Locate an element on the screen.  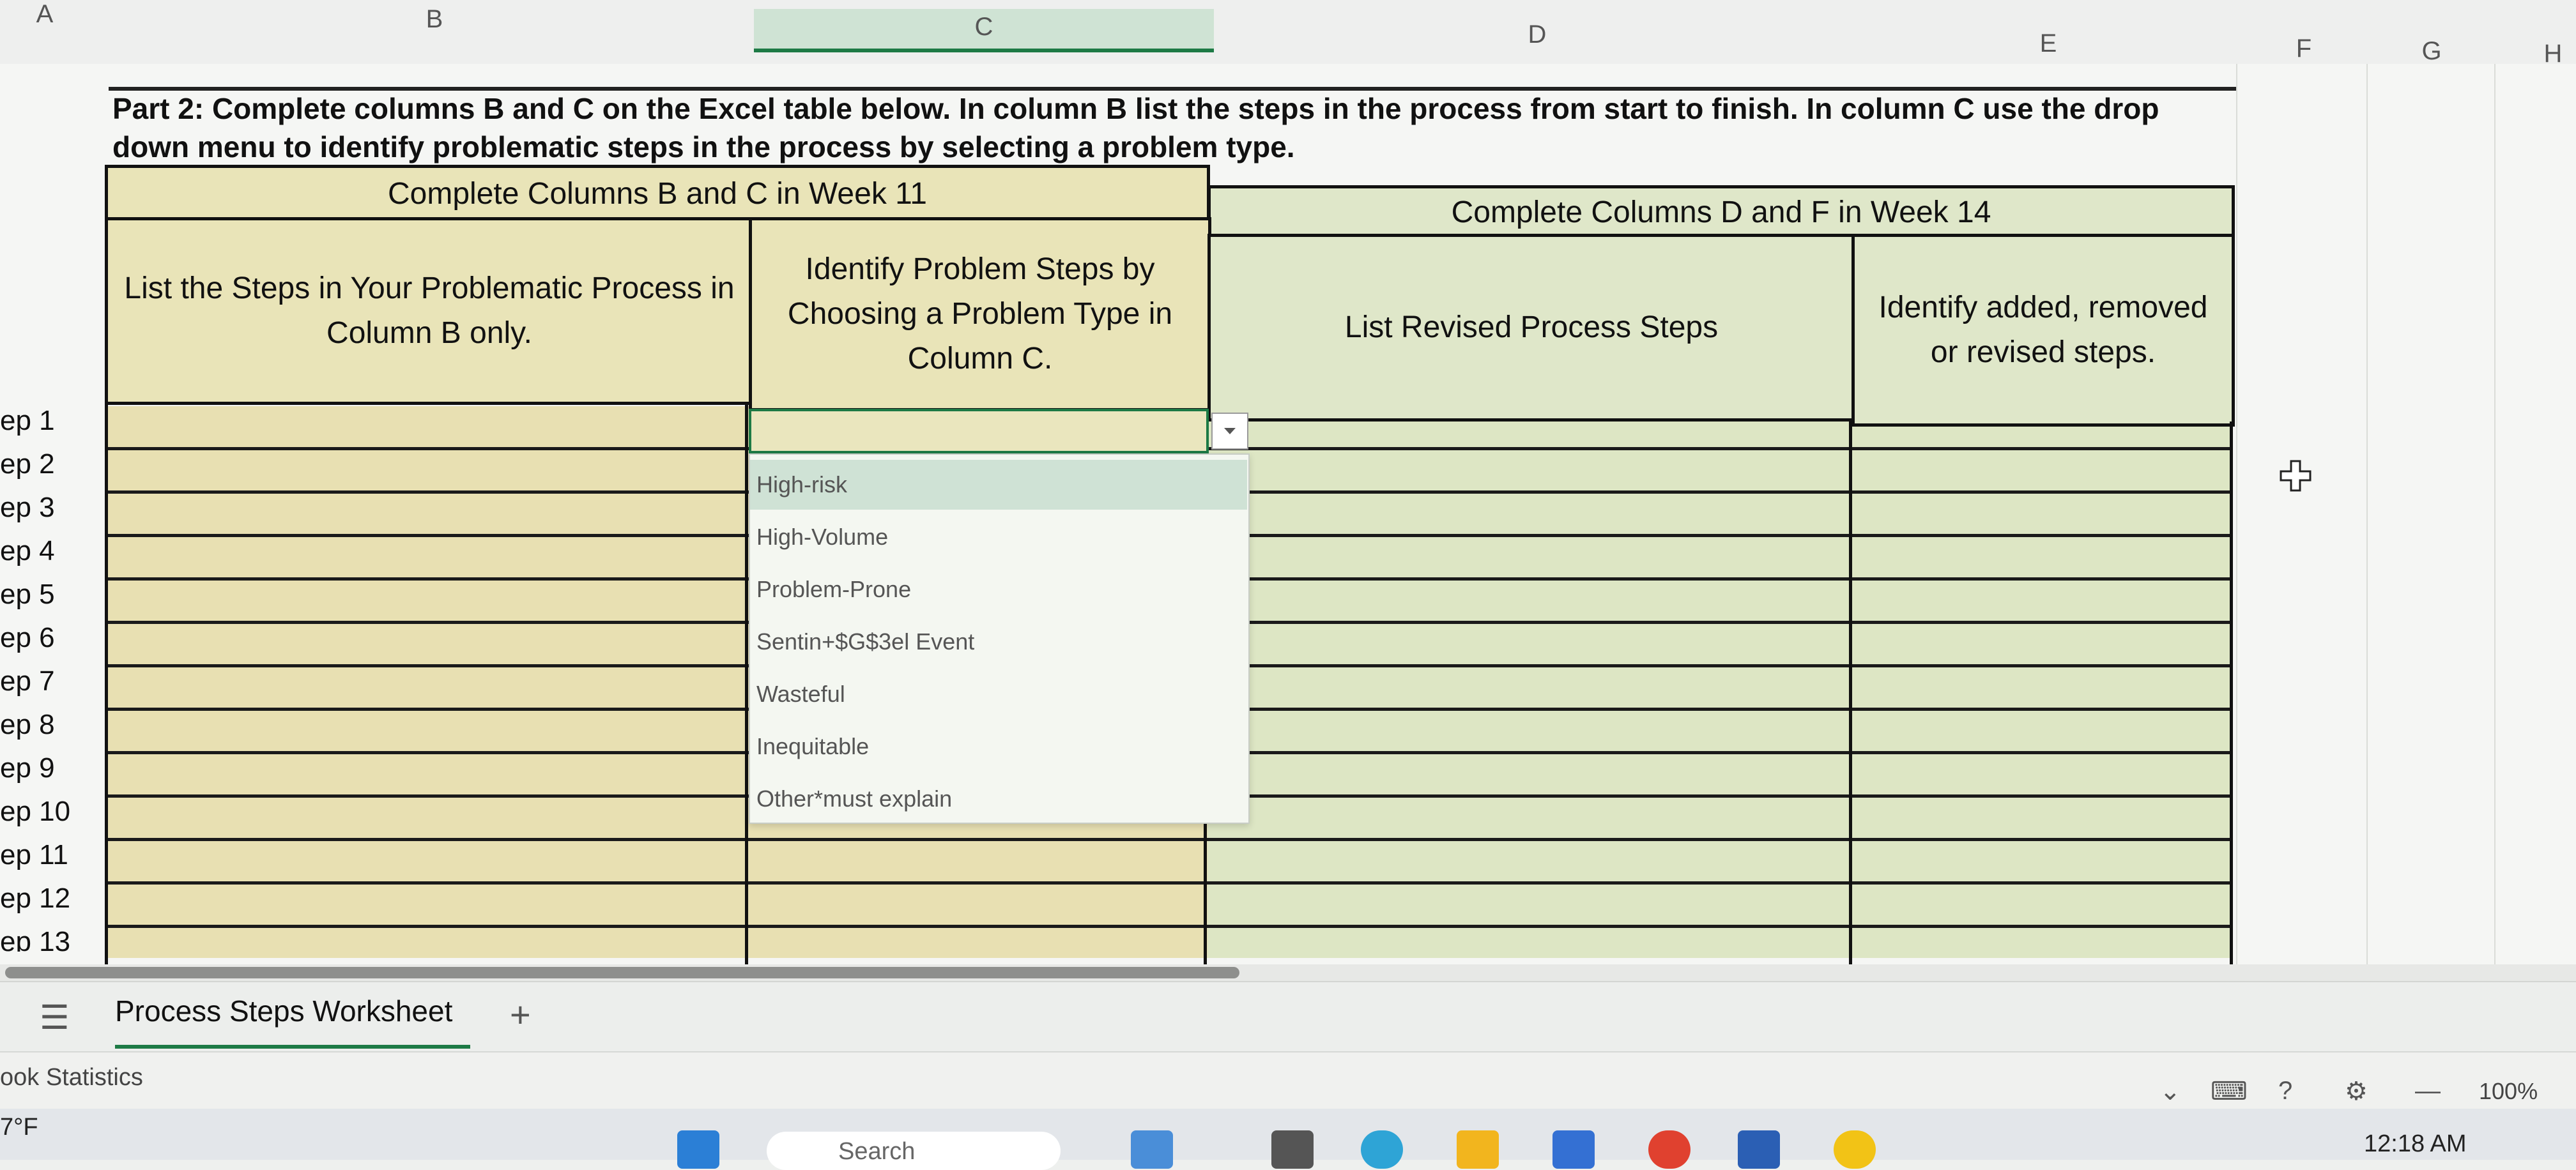
dropdown-button is located at coordinates (1229, 431).